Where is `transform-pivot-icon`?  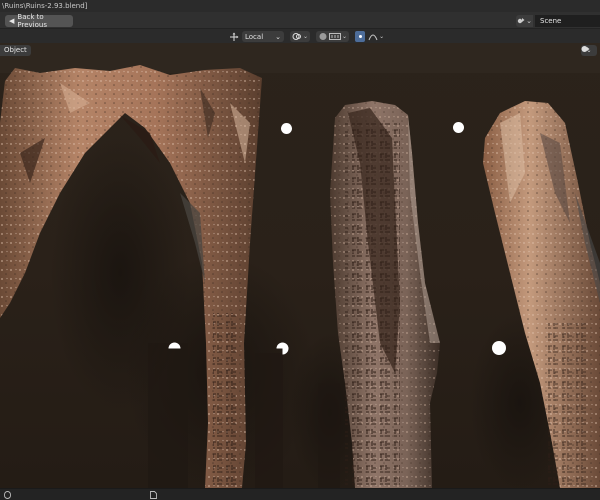
transform-pivot-icon is located at coordinates (234, 37).